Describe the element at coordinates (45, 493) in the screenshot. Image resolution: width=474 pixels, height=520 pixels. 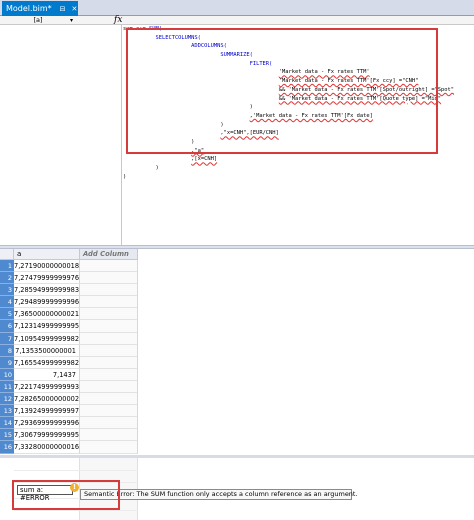
I see `measure-cell: sum a: #ERROR` at that location.